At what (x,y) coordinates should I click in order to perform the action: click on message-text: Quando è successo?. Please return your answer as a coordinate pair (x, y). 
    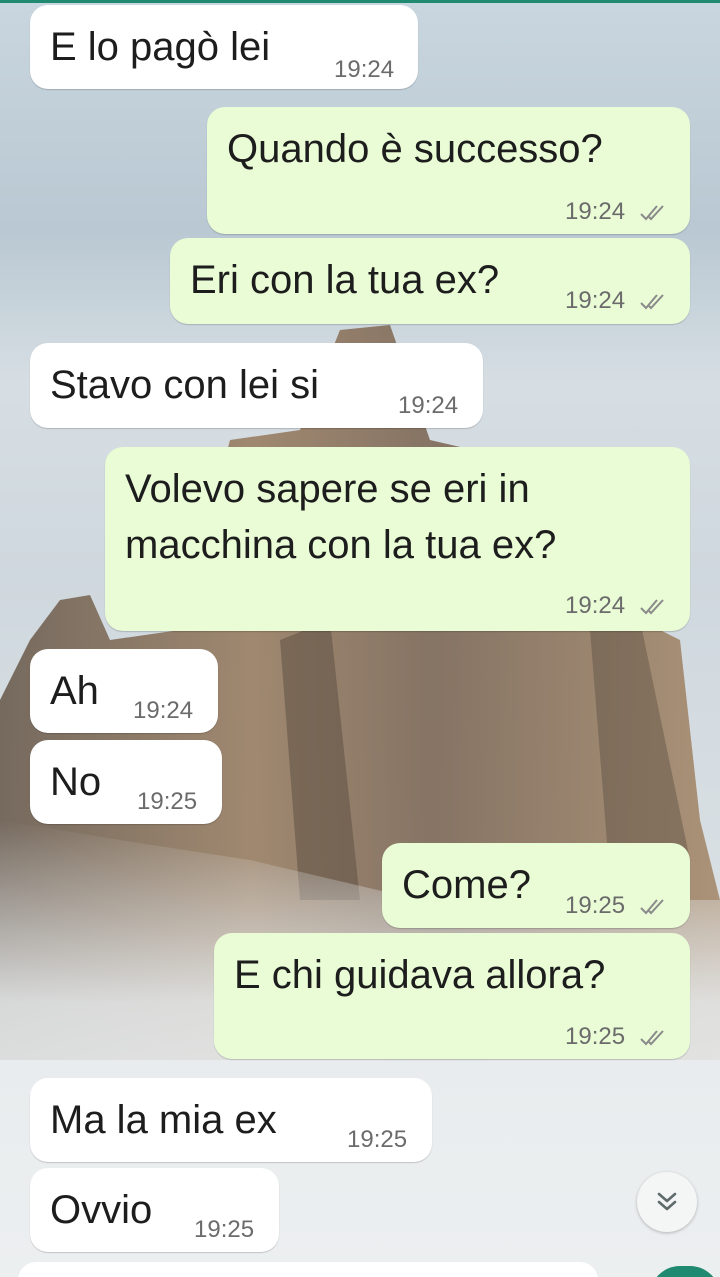
    Looking at the image, I should click on (415, 149).